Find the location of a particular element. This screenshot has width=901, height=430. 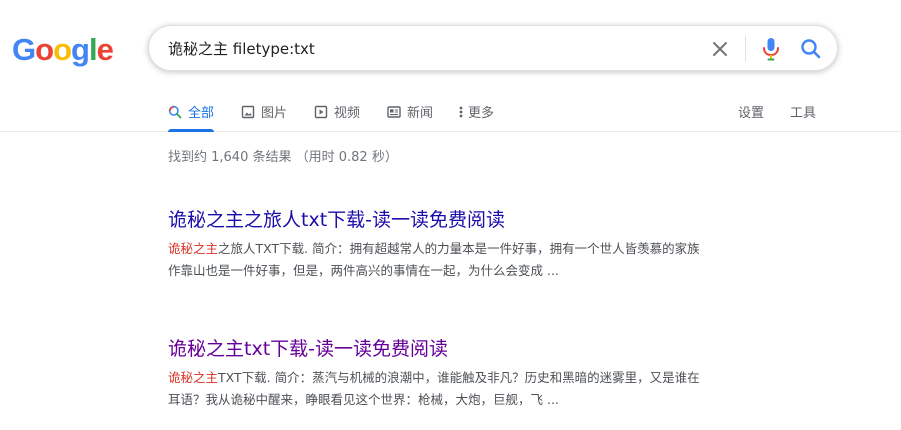

tab-all: 全部 is located at coordinates (191, 112).